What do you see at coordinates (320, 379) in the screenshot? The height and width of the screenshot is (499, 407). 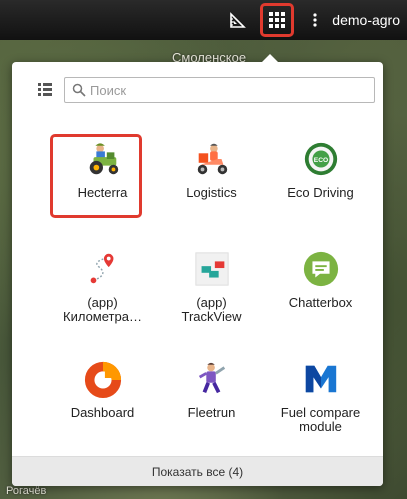 I see `fuel-compare-m-icon` at bounding box center [320, 379].